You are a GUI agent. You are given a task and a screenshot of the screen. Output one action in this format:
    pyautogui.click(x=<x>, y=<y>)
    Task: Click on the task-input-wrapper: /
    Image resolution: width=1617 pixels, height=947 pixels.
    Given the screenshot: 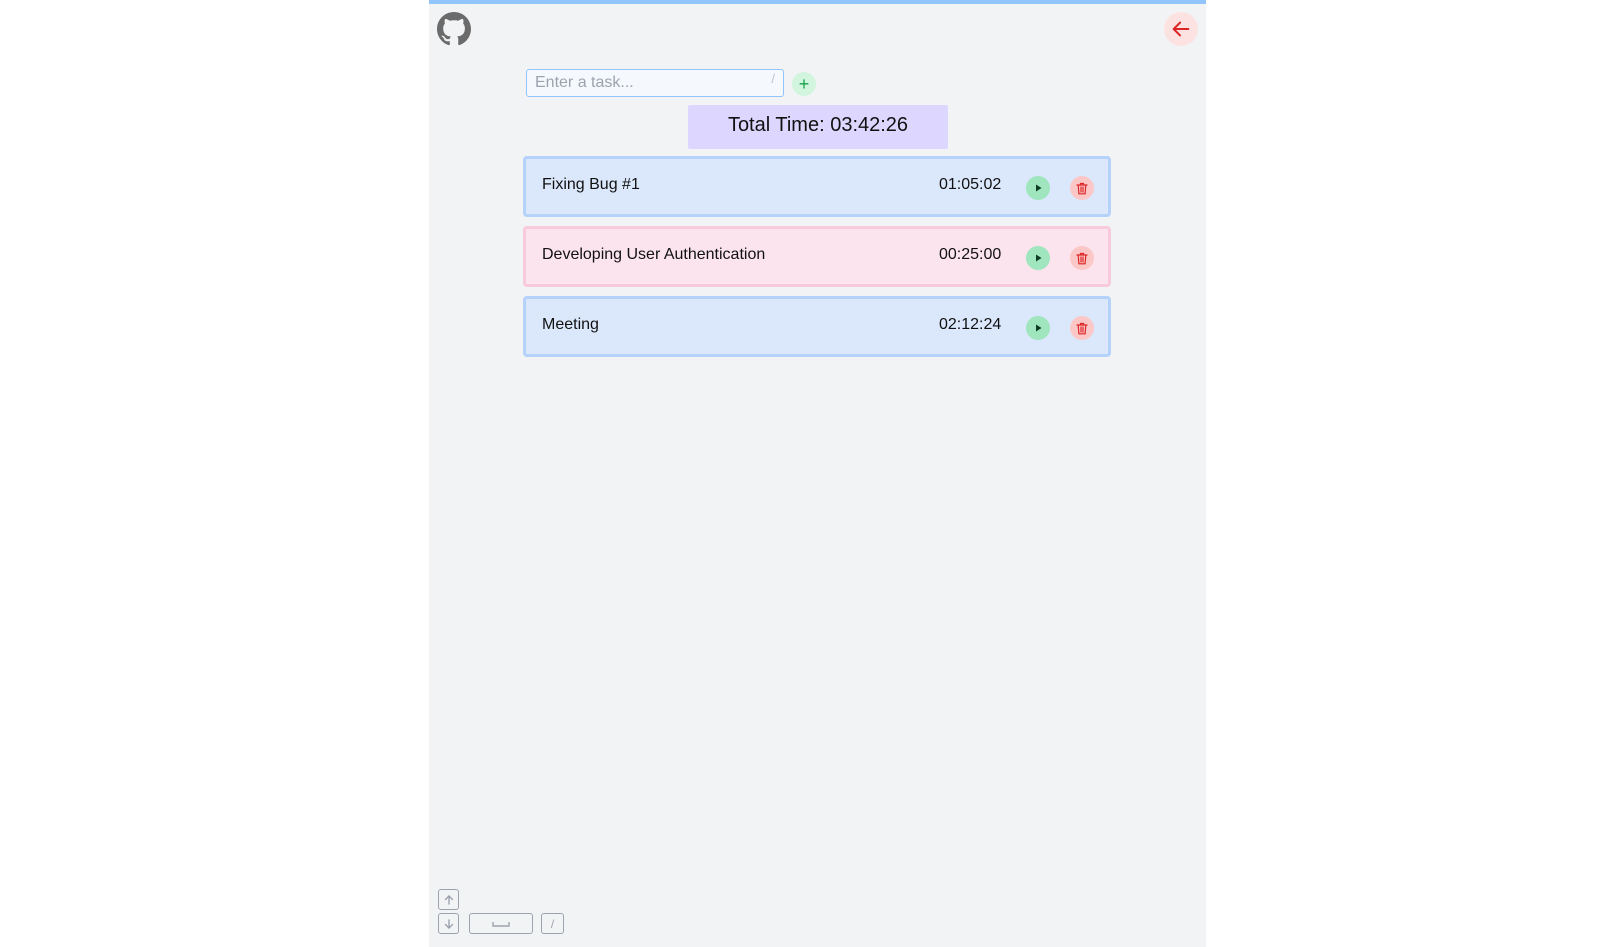 What is the action you would take?
    pyautogui.click(x=655, y=83)
    